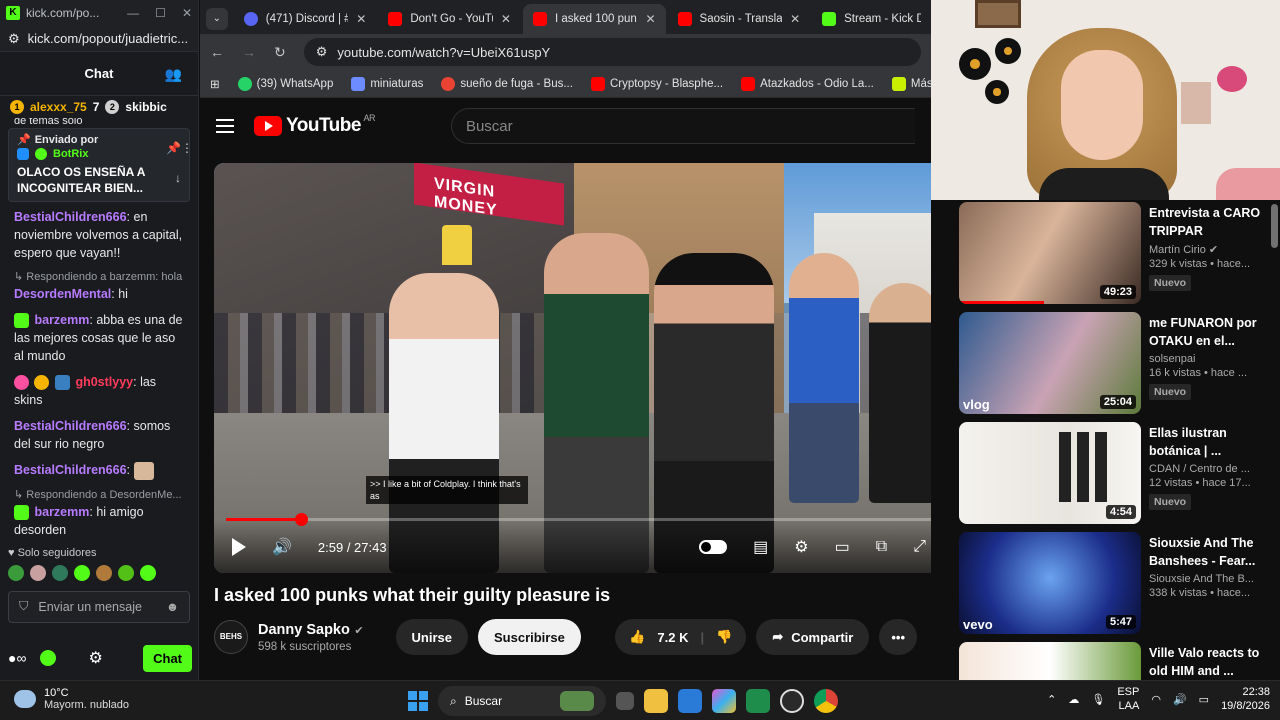 Image resolution: width=1280 pixels, height=720 pixels. What do you see at coordinates (187, 148) in the screenshot?
I see `more-options-icon: ⋮` at bounding box center [187, 148].